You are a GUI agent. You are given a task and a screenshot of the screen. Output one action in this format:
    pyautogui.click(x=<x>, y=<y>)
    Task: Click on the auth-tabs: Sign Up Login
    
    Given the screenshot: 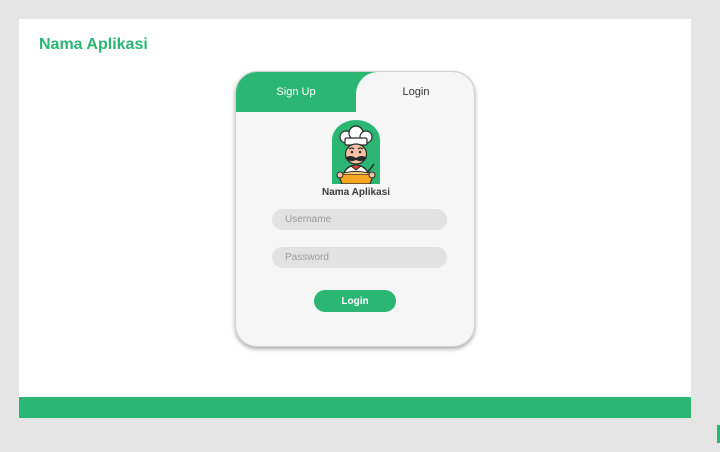 What is the action you would take?
    pyautogui.click(x=355, y=92)
    